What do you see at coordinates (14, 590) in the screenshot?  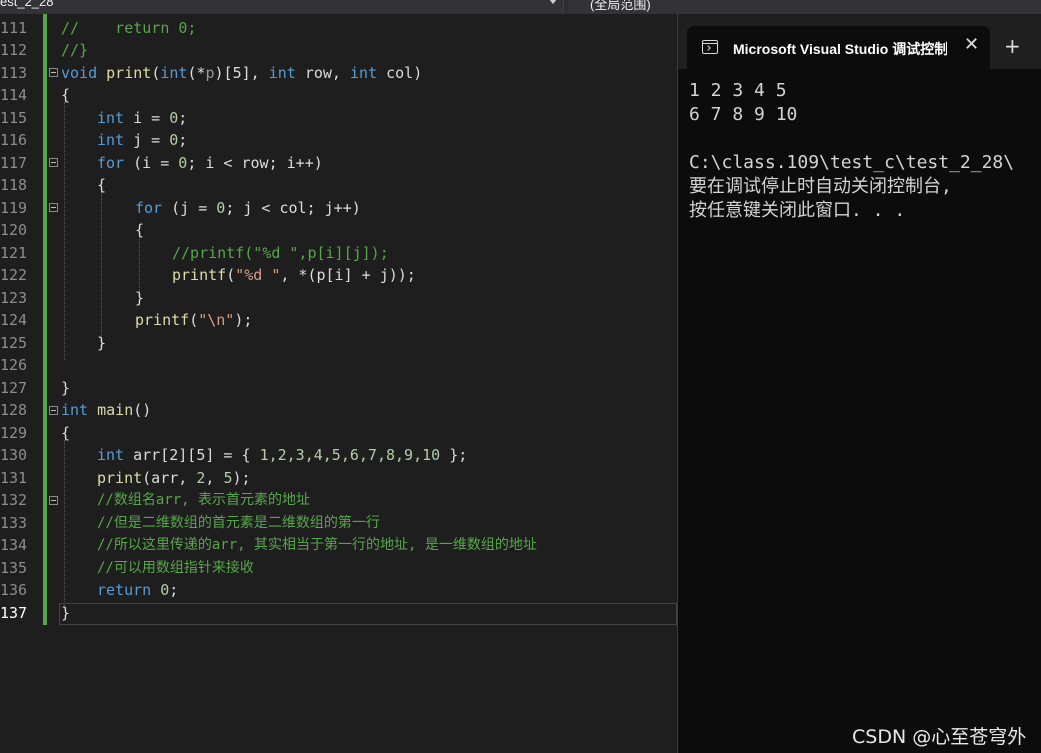 I see `line-number: 136` at bounding box center [14, 590].